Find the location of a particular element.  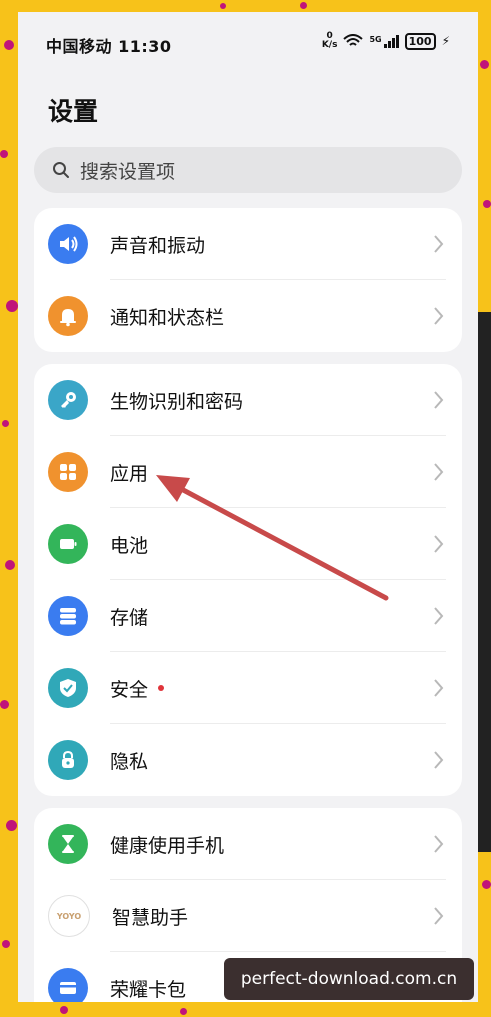

charging-icon: ⚡ is located at coordinates (445, 41).